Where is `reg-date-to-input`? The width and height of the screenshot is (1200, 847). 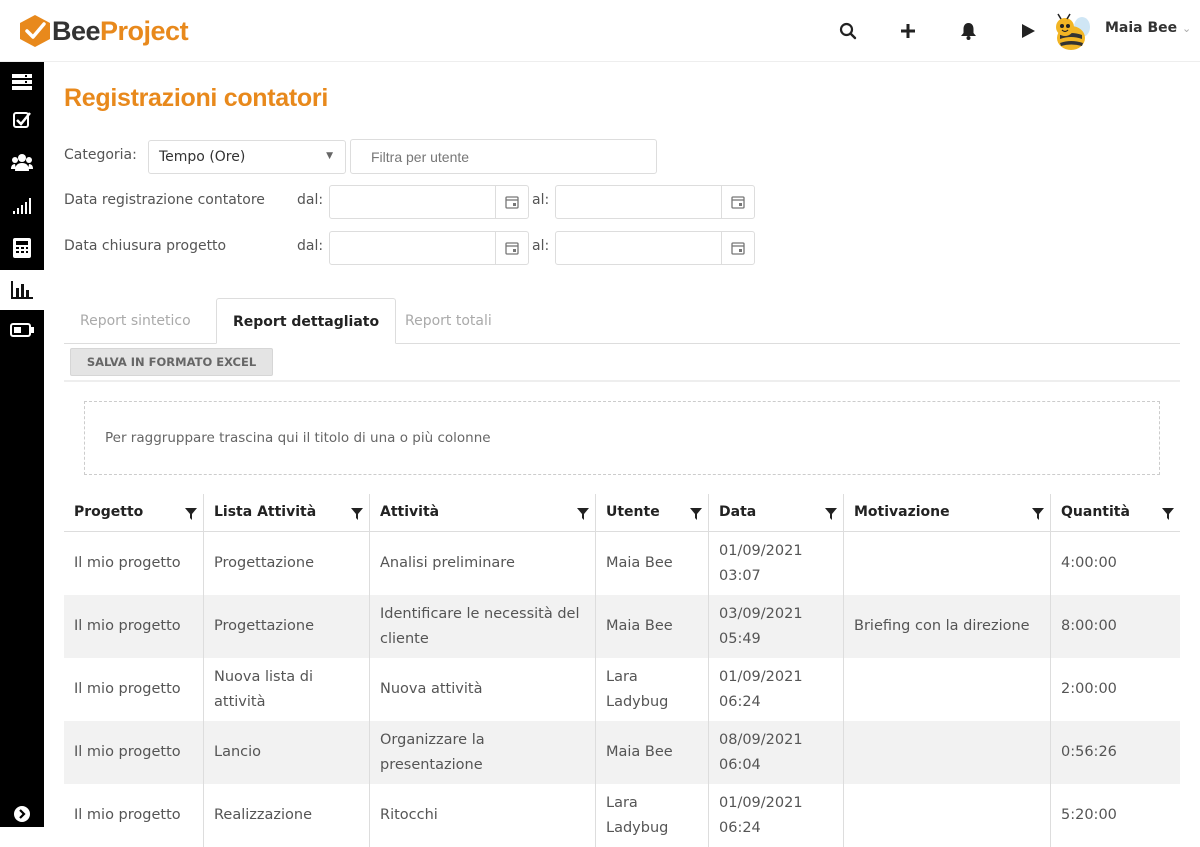
reg-date-to-input is located at coordinates (655, 202).